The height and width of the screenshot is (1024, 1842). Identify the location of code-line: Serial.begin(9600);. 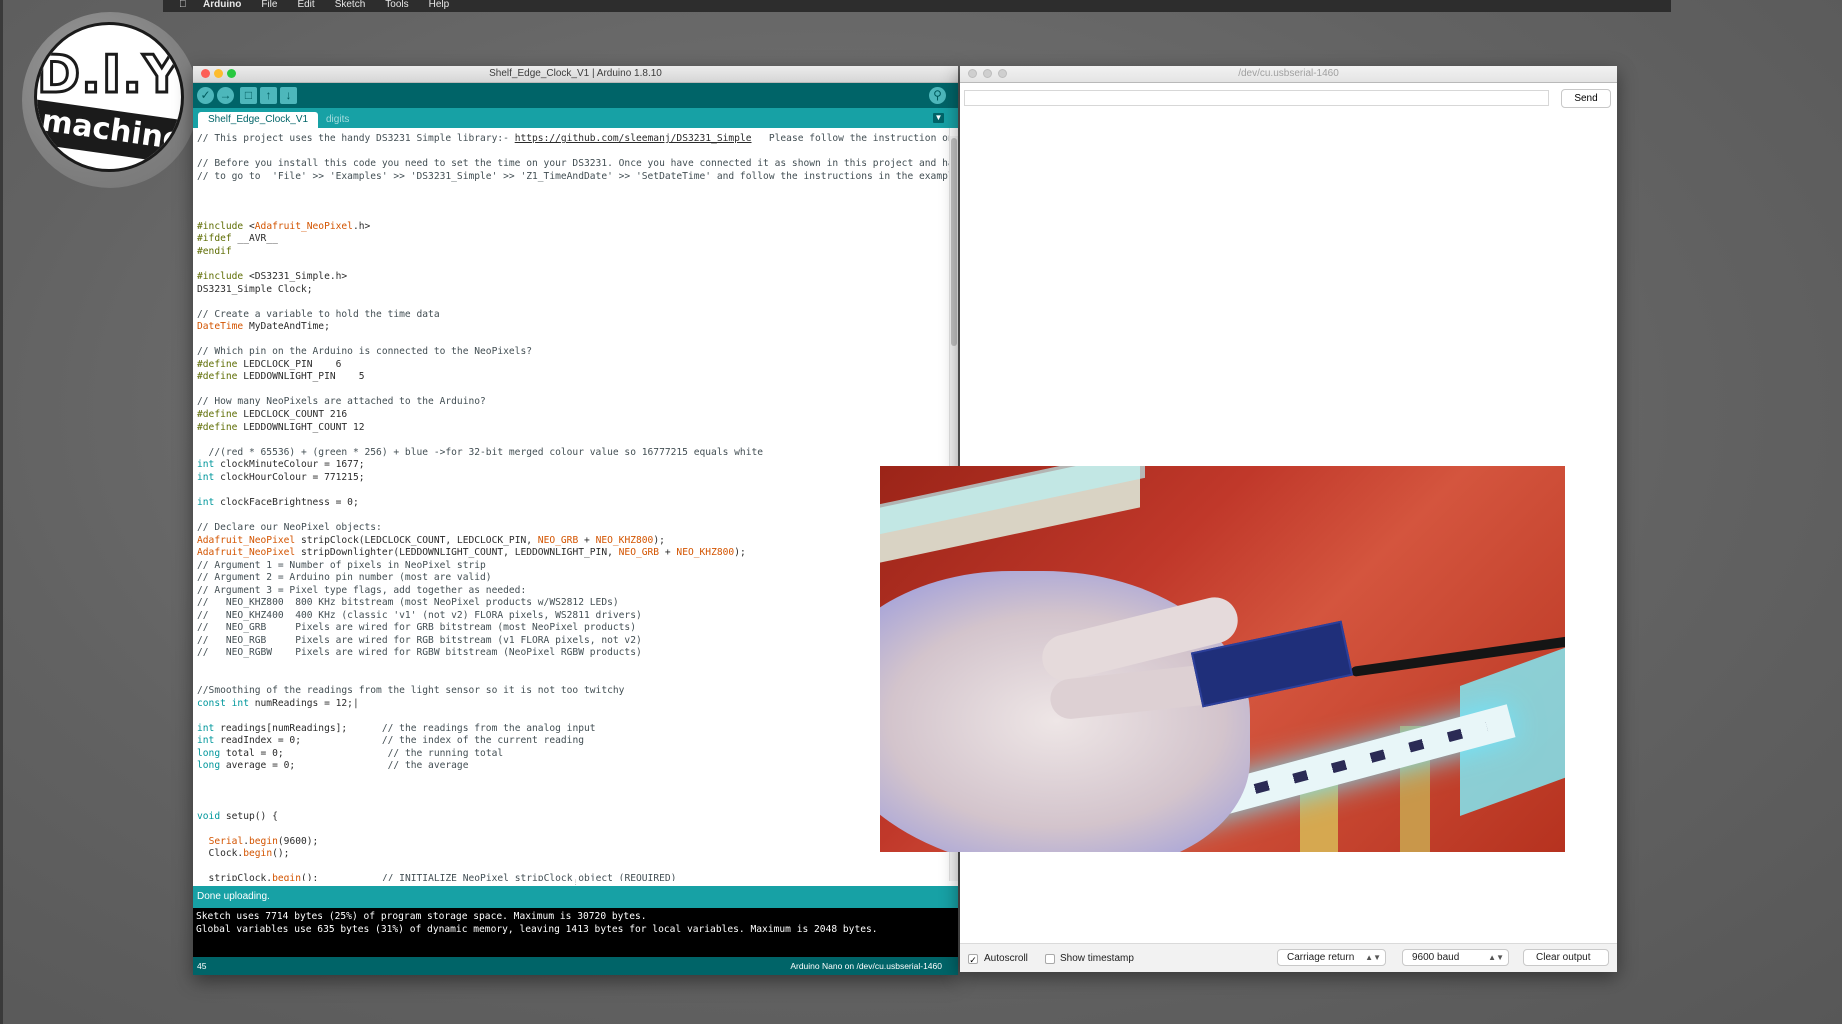
(573, 842).